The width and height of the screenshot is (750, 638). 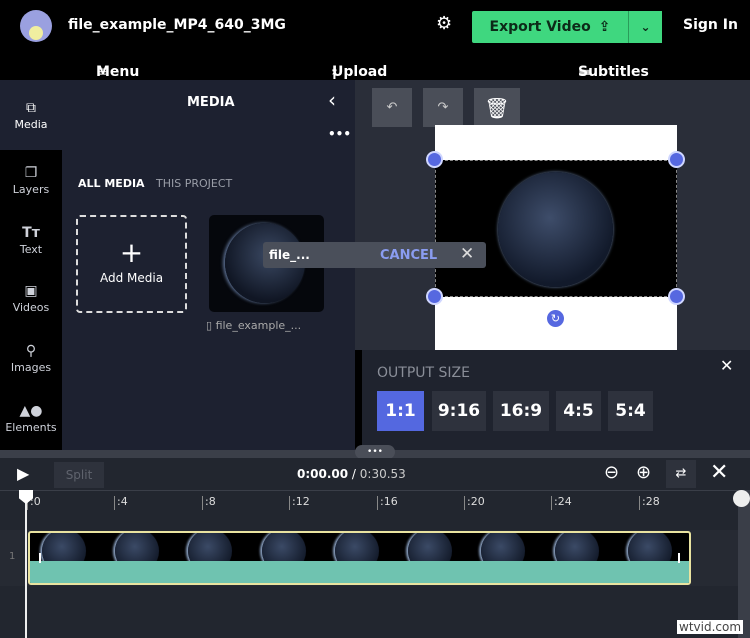 I want to click on scroll-knob, so click(x=741, y=498).